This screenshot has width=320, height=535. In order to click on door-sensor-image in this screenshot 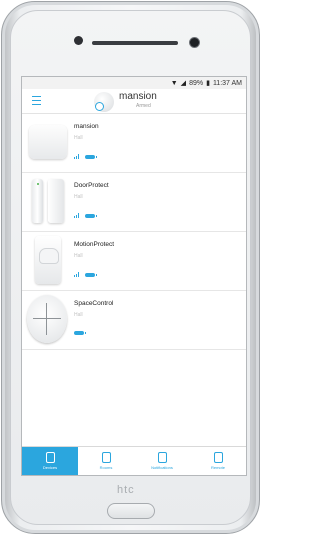, I will do `click(47, 202)`.